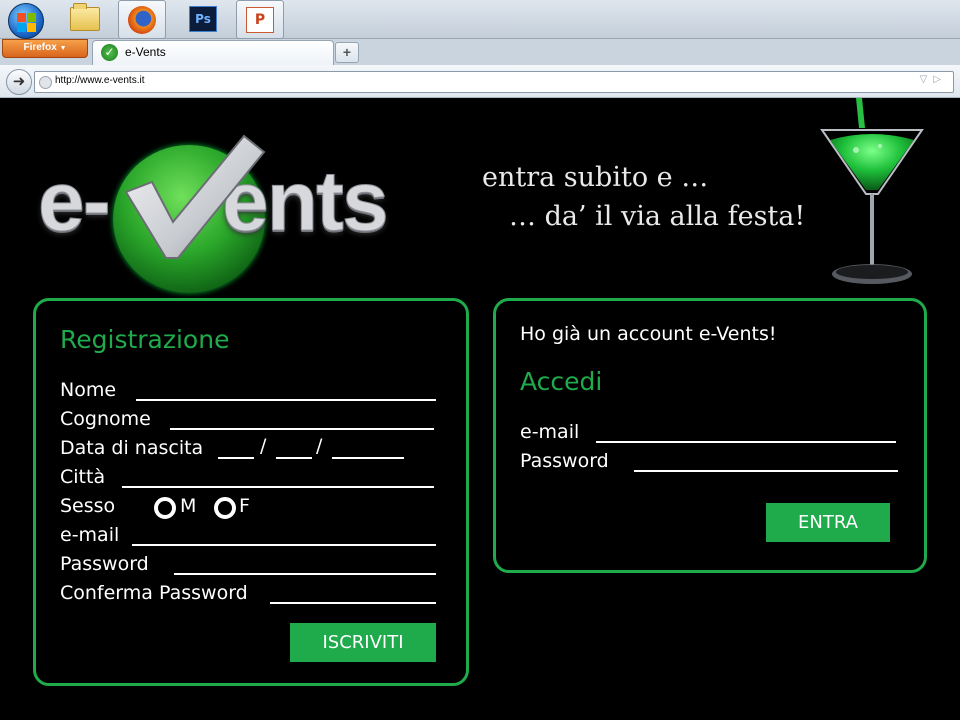 The image size is (960, 720). I want to click on cocktail-glass-image, so click(872, 191).